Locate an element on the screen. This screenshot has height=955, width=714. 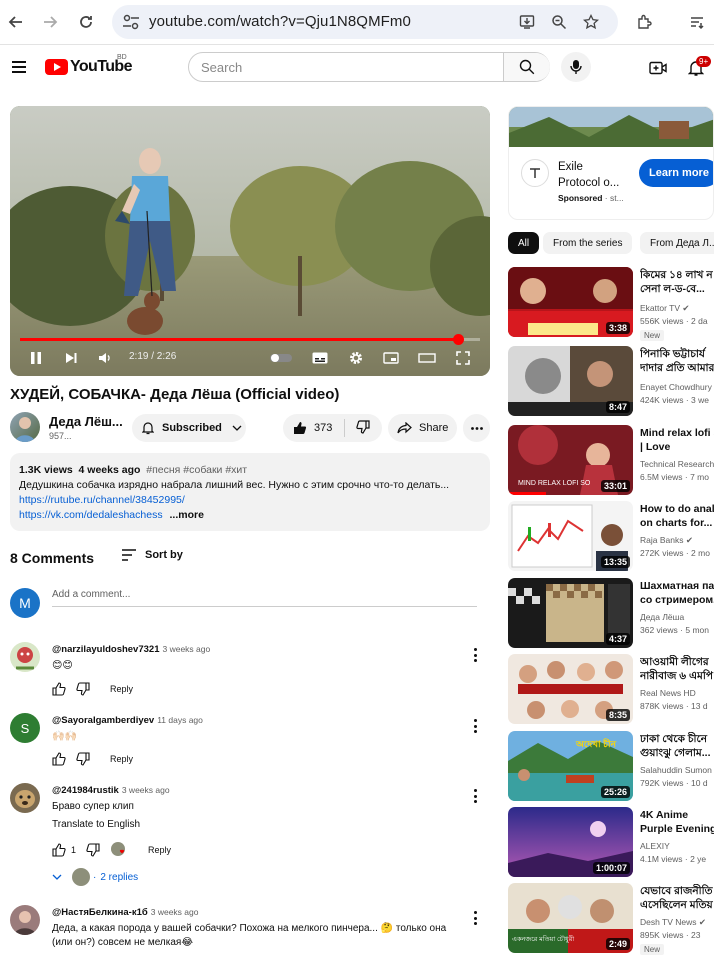
search-box: Search is located at coordinates (369, 67).